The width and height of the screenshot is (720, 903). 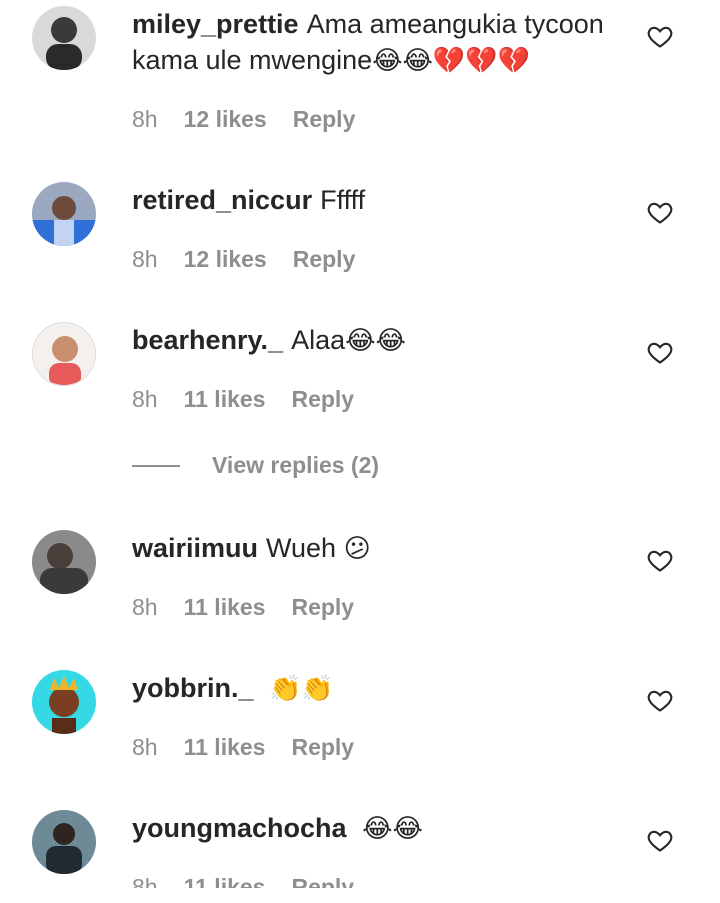 What do you see at coordinates (318, 340) in the screenshot?
I see `comment-body: Alaa` at bounding box center [318, 340].